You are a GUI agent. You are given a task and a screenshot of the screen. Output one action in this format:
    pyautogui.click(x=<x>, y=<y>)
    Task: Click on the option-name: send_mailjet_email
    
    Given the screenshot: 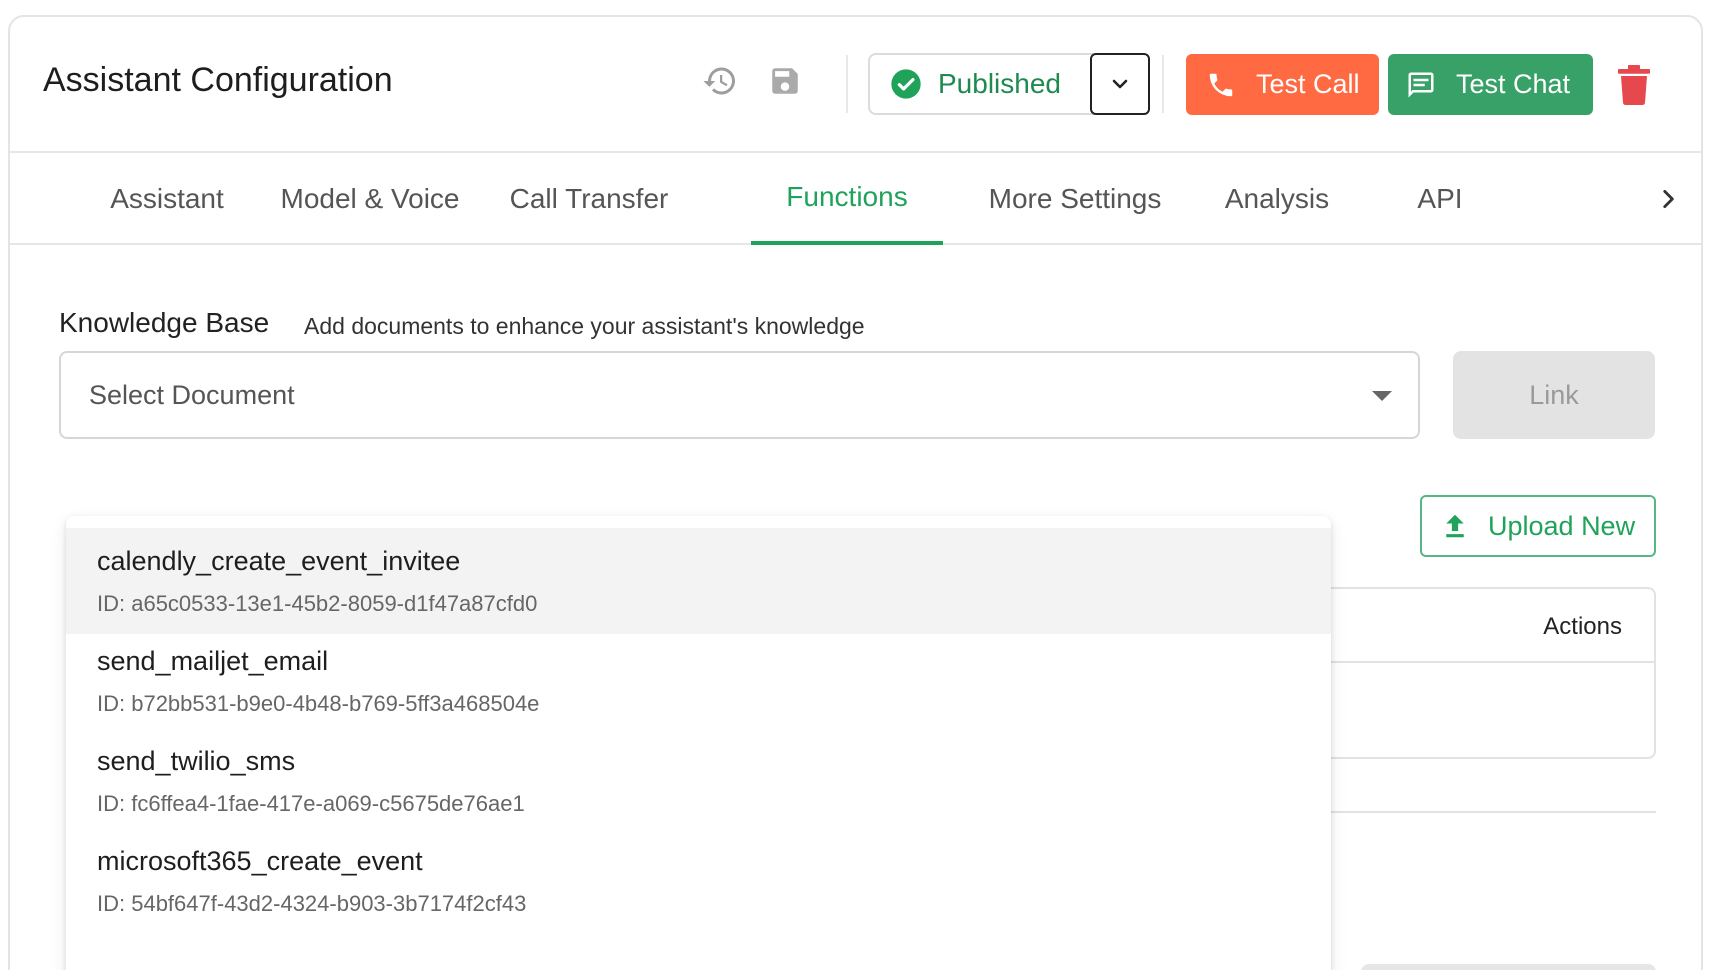 What is the action you would take?
    pyautogui.click(x=213, y=661)
    